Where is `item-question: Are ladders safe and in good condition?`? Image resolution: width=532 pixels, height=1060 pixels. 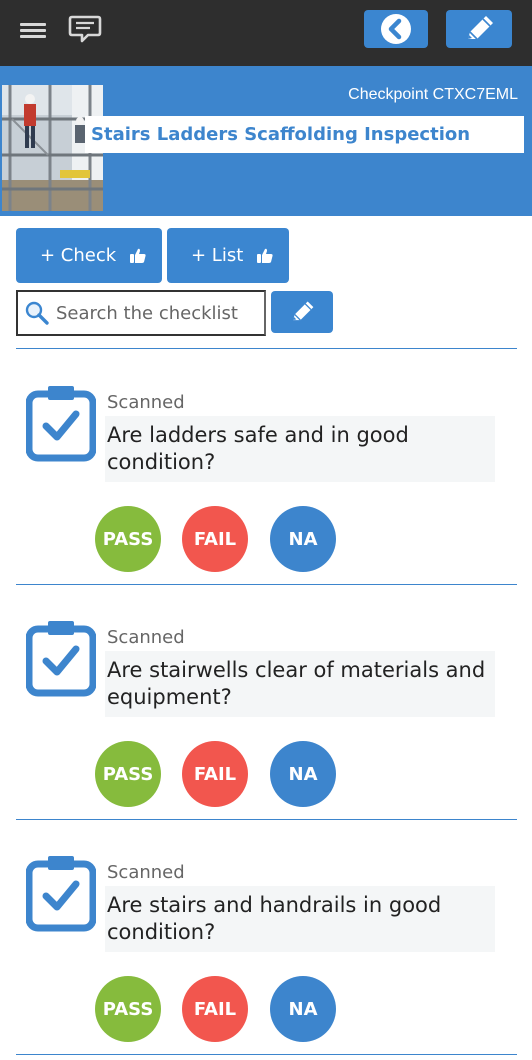
item-question: Are ladders safe and in good condition? is located at coordinates (300, 449).